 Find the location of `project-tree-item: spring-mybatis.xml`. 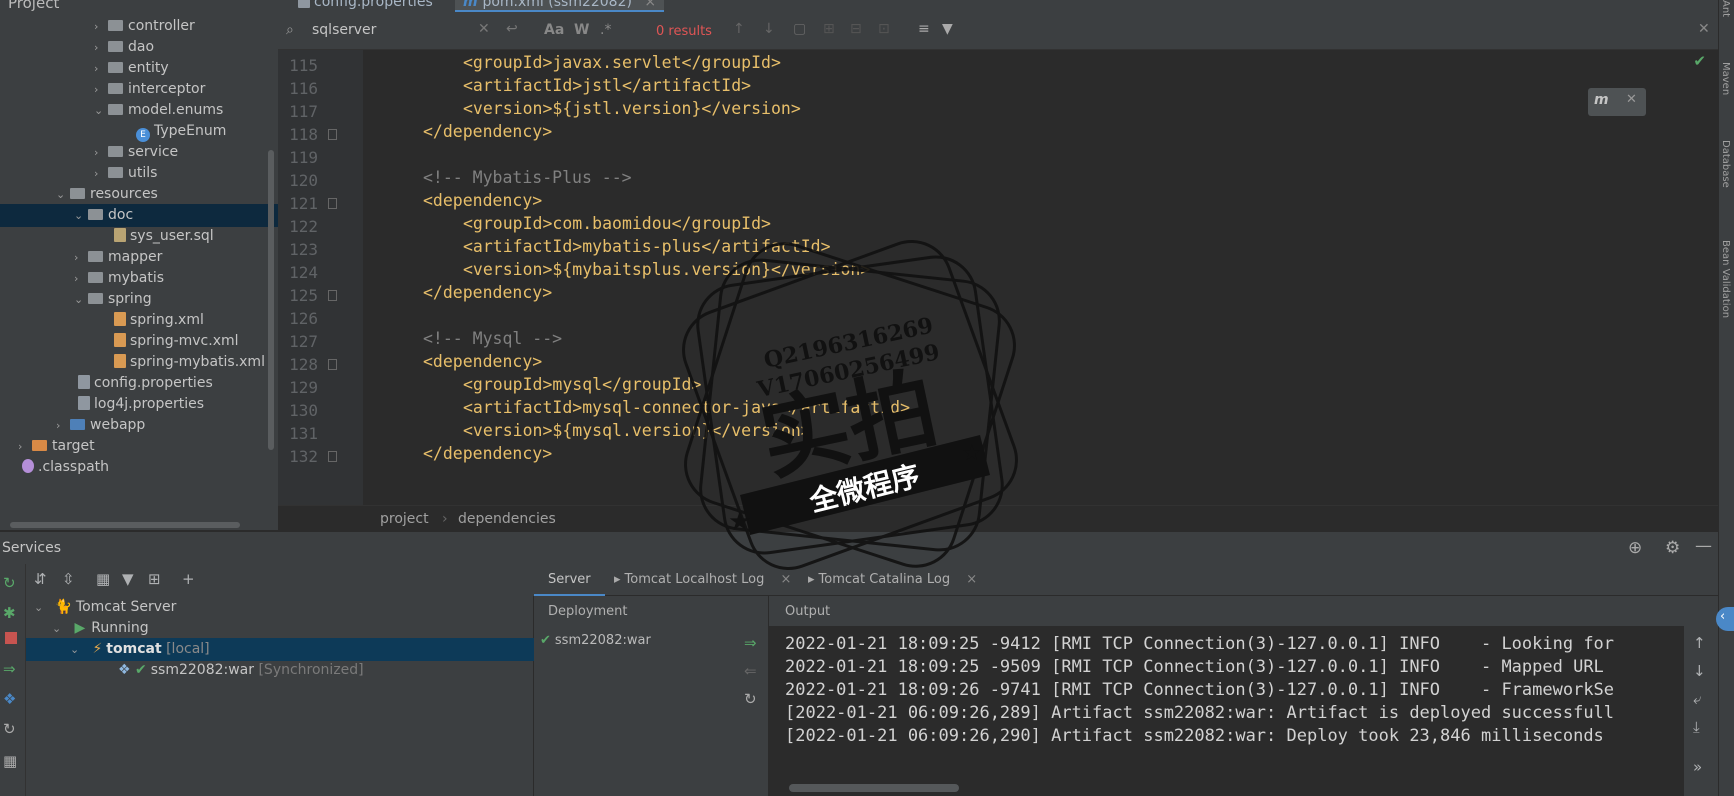

project-tree-item: spring-mybatis.xml is located at coordinates (139, 362).